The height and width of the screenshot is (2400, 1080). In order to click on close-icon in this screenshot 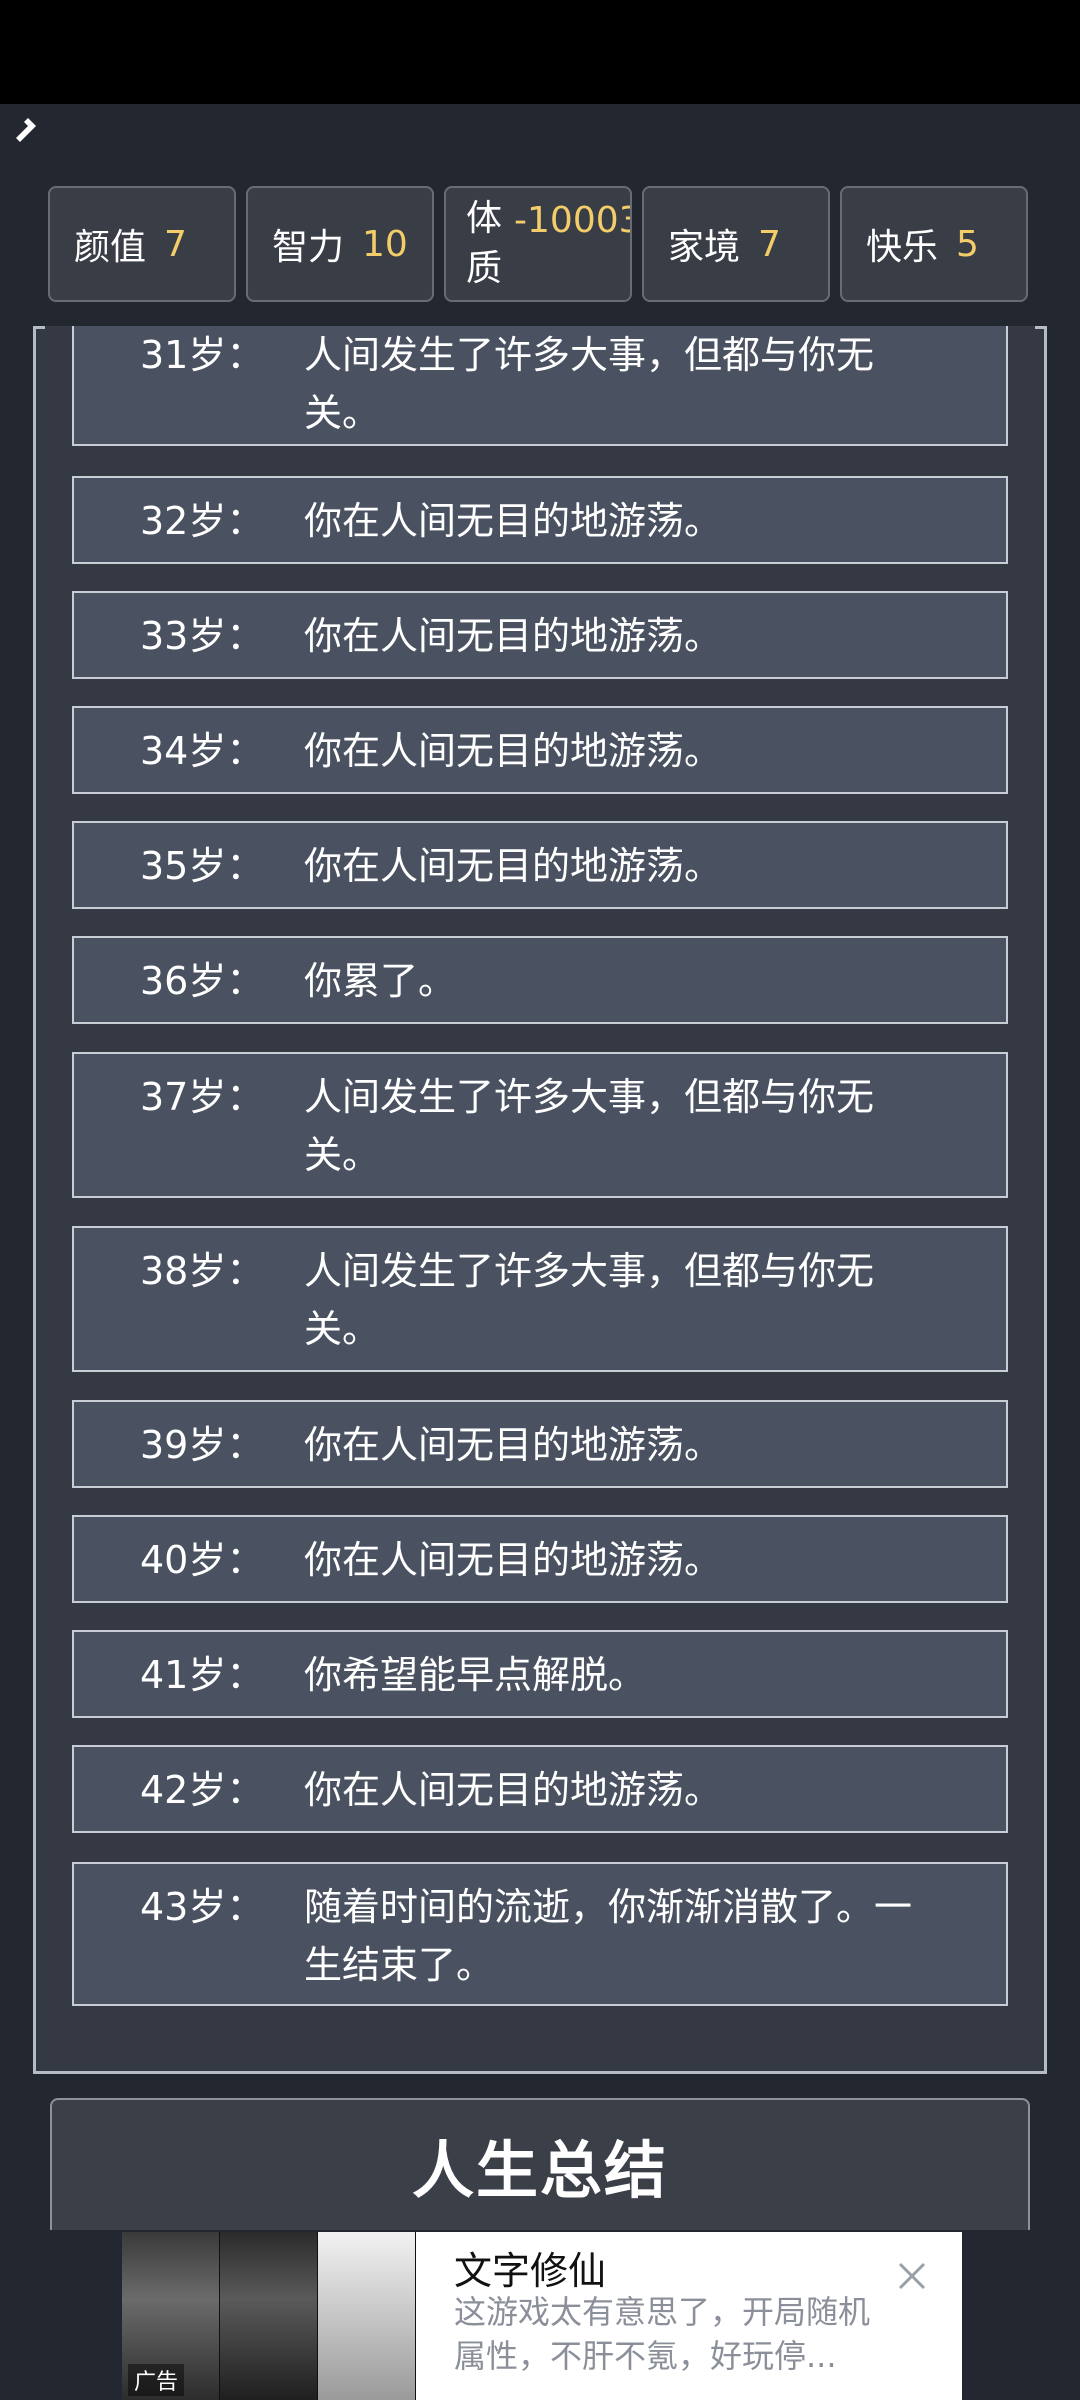, I will do `click(912, 2276)`.